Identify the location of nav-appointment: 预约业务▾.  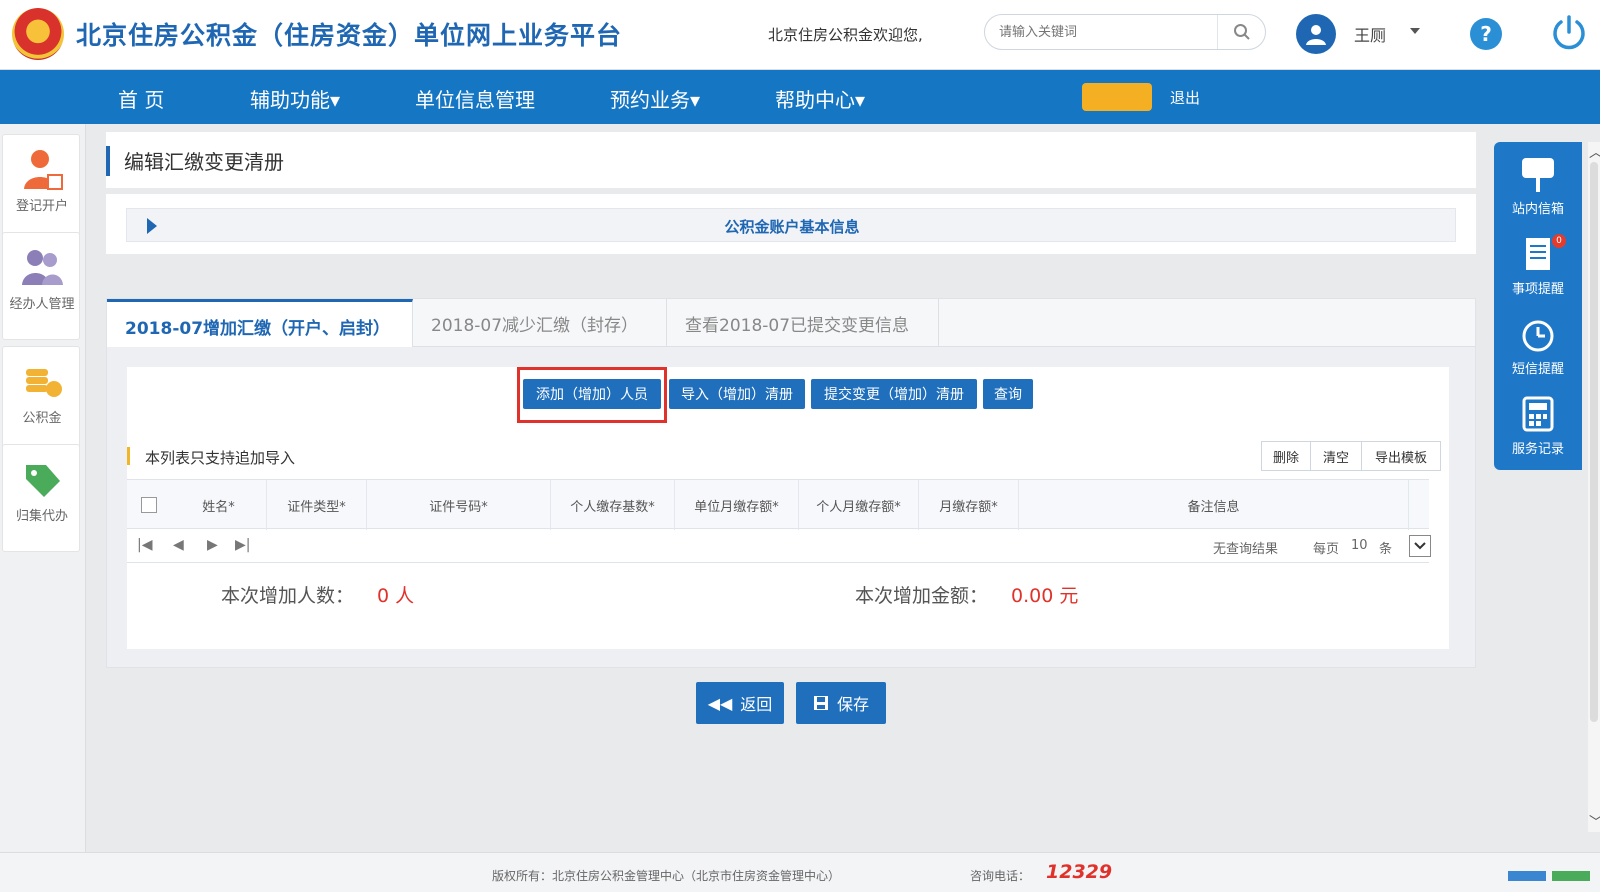
(655, 98).